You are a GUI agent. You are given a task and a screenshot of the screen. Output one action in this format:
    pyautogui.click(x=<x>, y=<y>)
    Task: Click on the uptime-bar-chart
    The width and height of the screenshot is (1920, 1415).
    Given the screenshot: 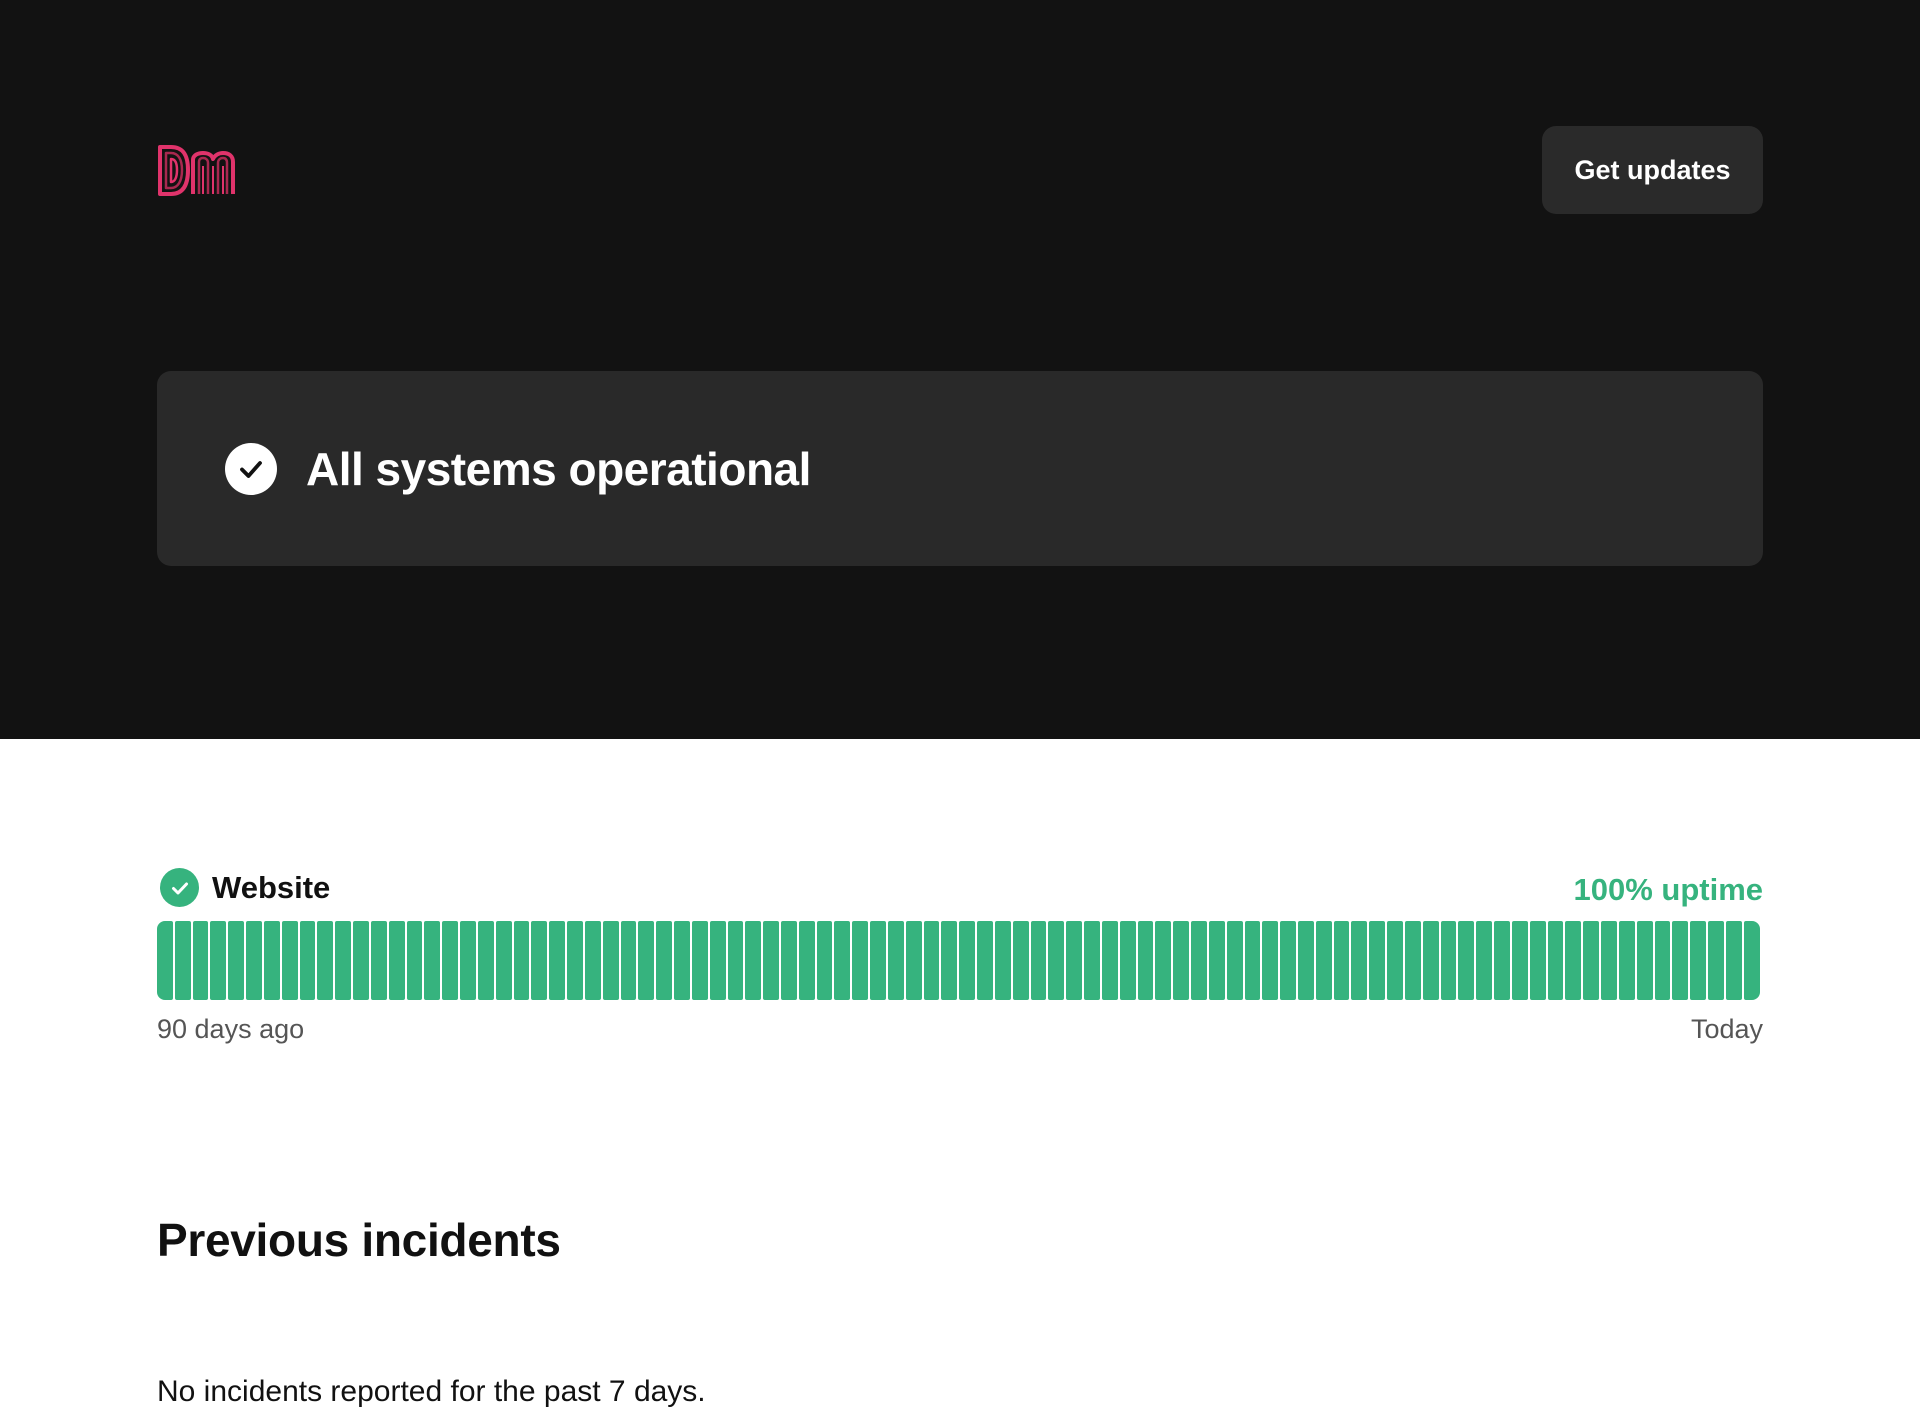 What is the action you would take?
    pyautogui.click(x=958, y=960)
    